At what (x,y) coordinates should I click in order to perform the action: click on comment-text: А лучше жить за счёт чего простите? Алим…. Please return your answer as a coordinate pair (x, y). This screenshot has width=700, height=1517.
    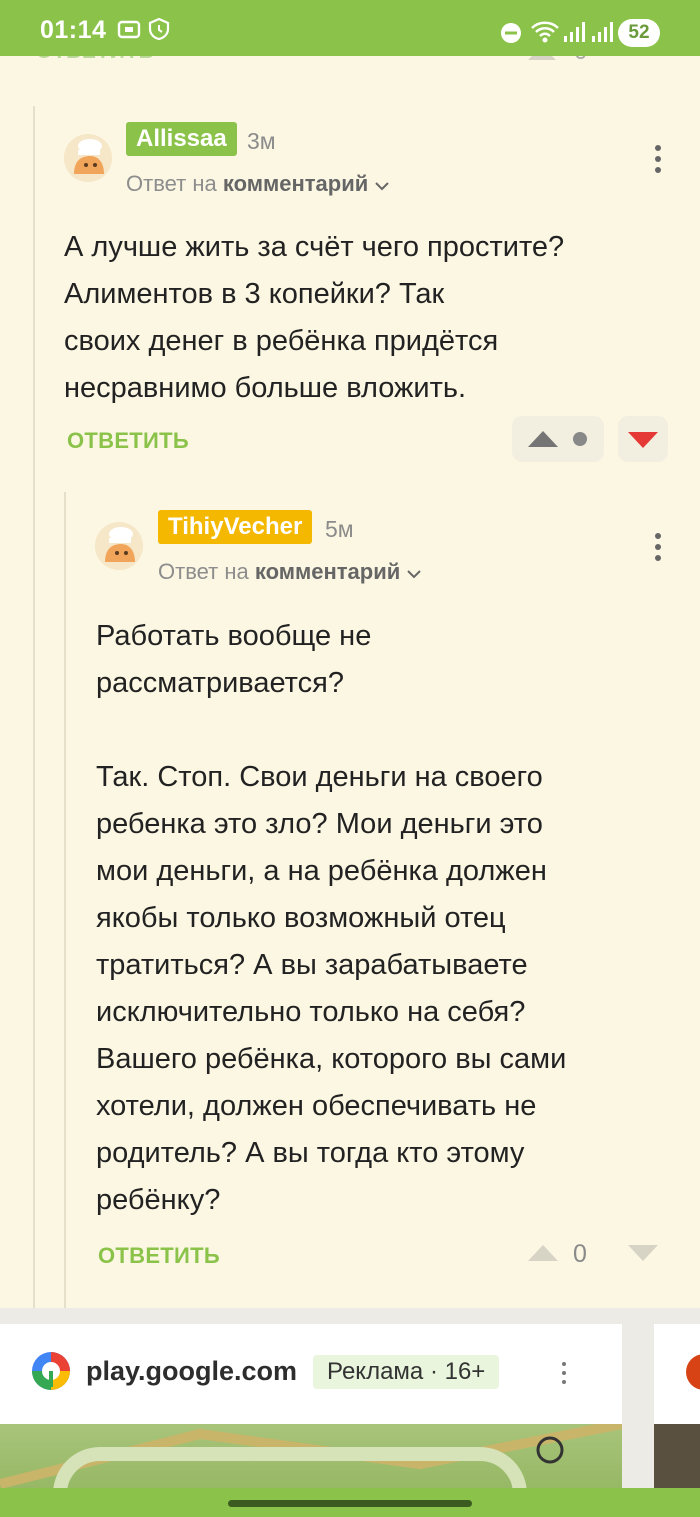
    Looking at the image, I should click on (314, 318).